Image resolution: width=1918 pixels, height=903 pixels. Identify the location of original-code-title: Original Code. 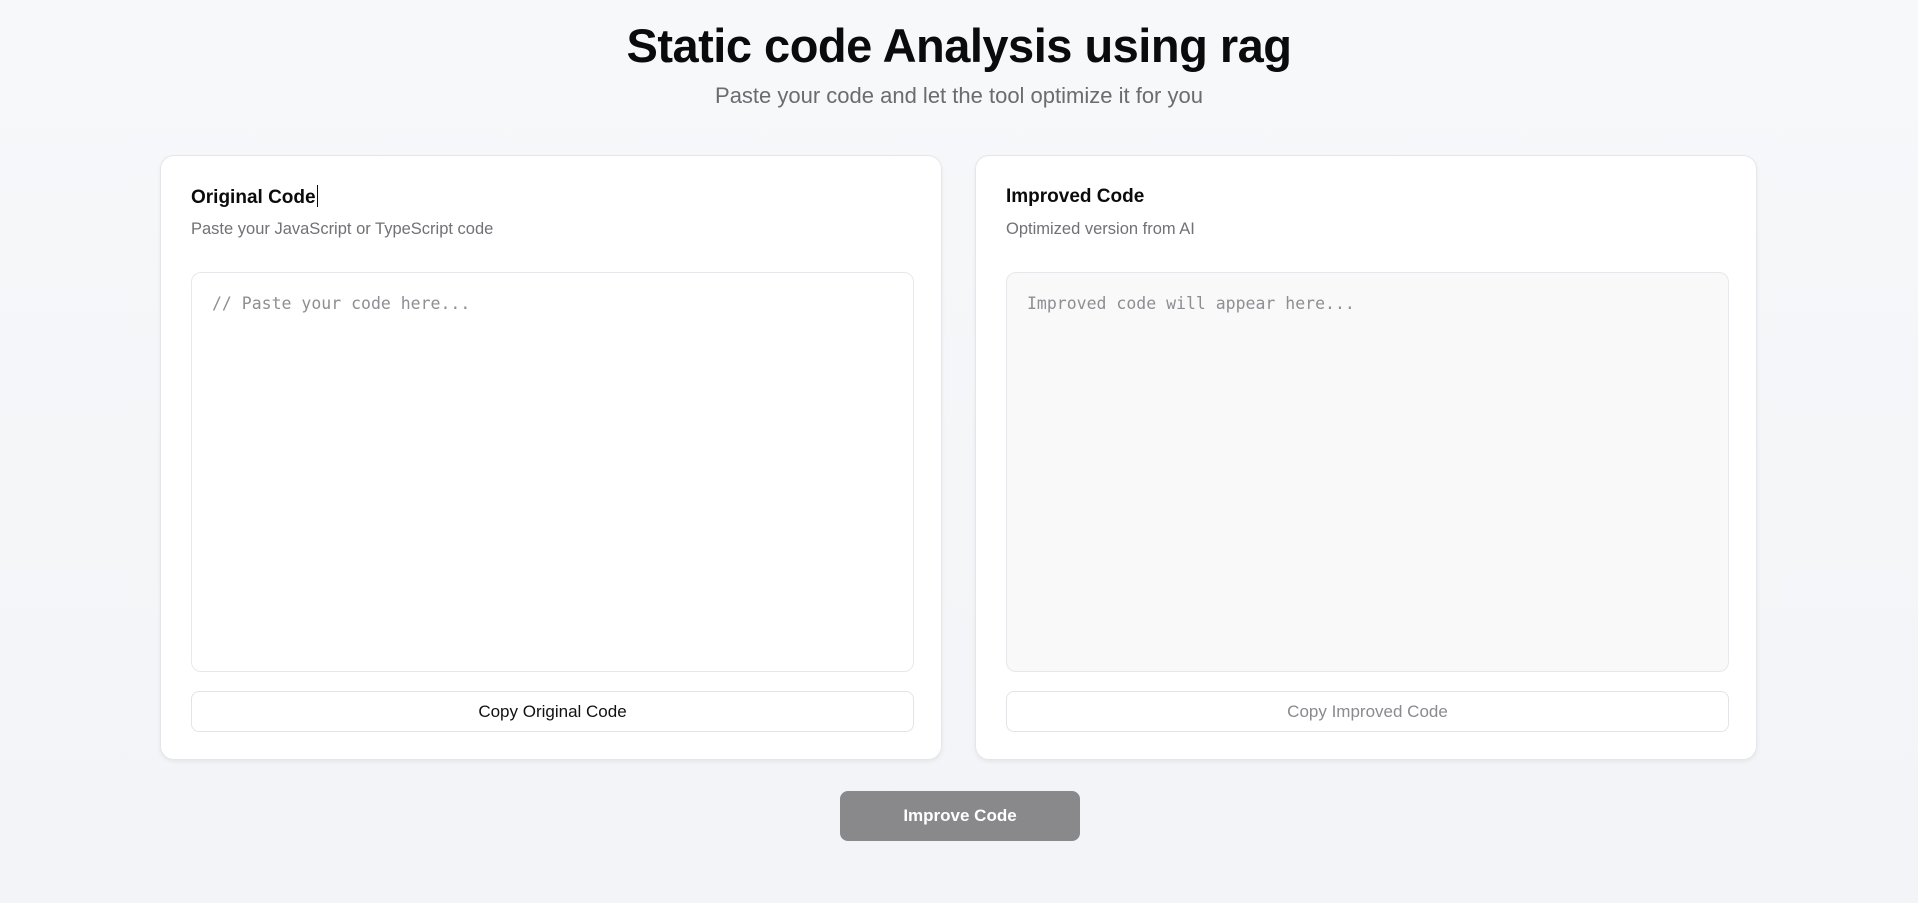
(253, 197).